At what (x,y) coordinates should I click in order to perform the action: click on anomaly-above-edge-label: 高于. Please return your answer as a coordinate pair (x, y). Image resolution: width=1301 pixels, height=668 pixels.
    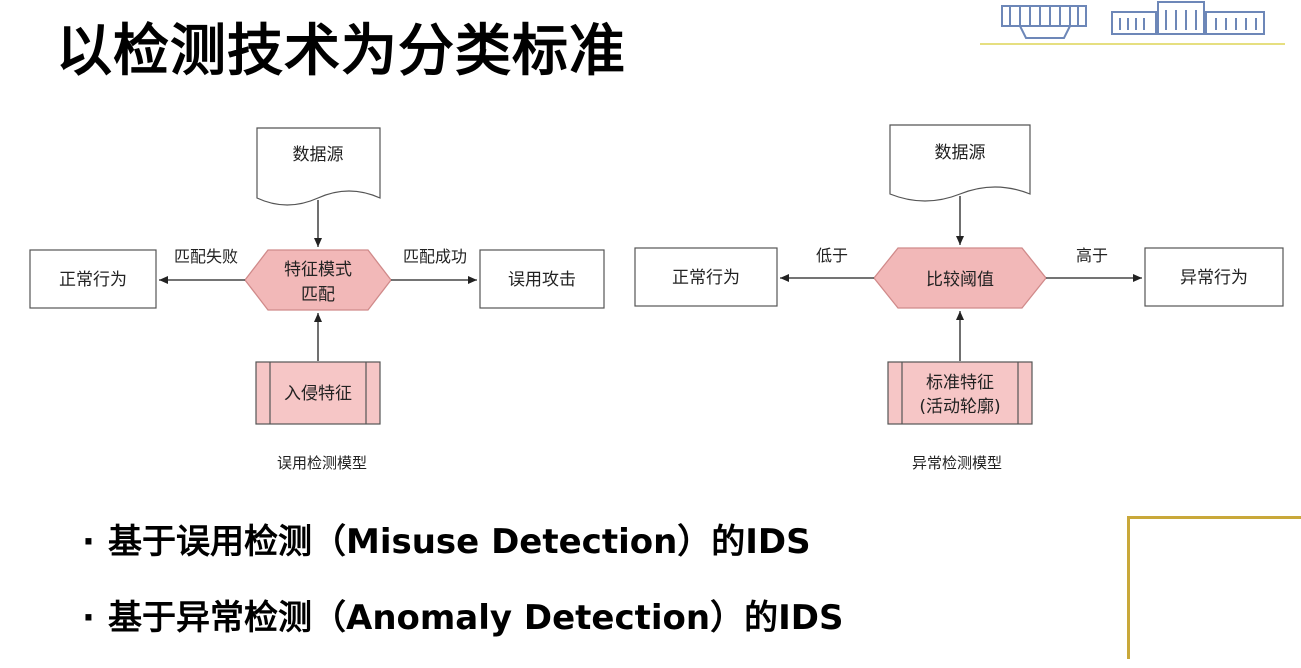
    Looking at the image, I should click on (1092, 255).